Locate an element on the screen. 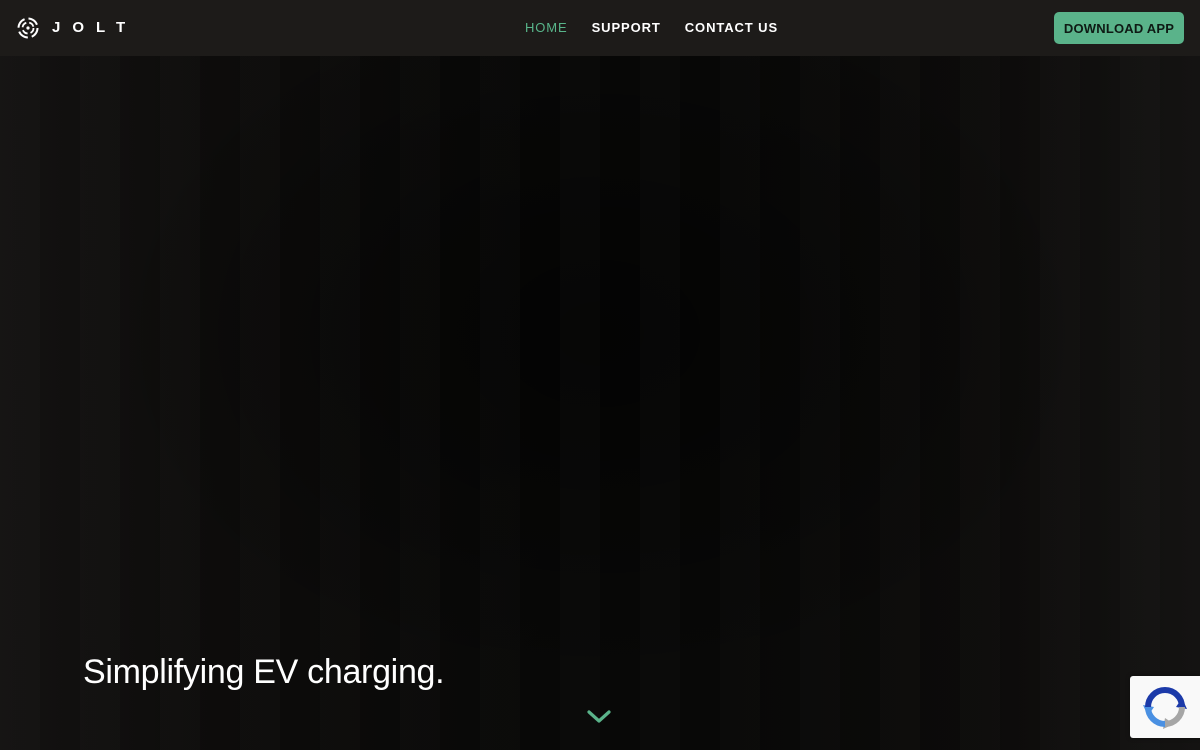  swirl-logo-icon is located at coordinates (28, 28).